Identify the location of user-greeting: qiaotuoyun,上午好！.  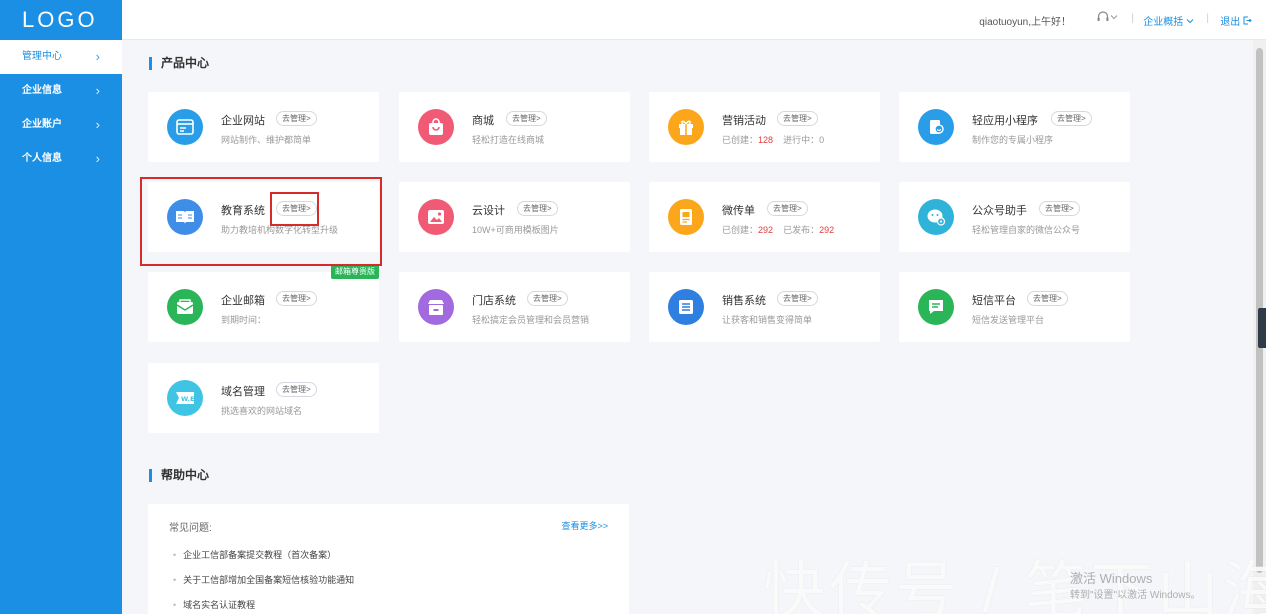
(1025, 22).